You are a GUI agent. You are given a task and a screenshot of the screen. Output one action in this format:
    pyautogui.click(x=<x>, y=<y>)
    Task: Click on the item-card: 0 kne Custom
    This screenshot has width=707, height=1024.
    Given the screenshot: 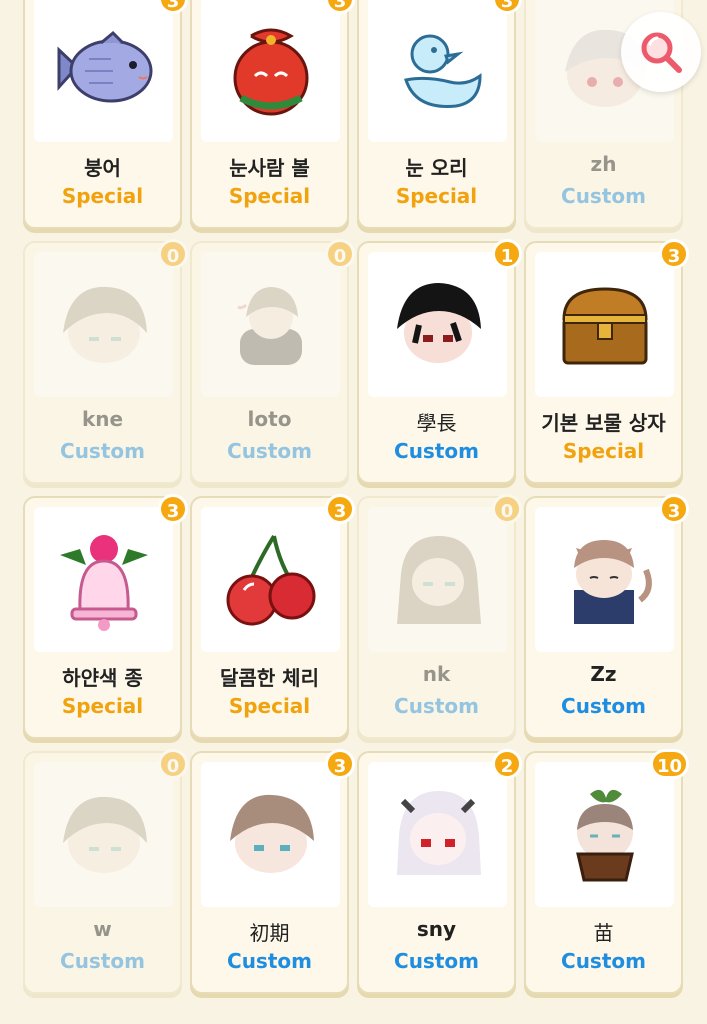 What is the action you would take?
    pyautogui.click(x=105, y=361)
    